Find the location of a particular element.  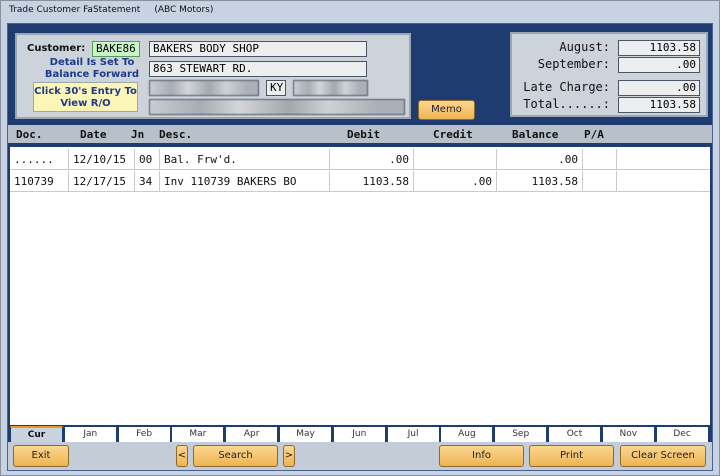

view-ro-note: Click 30's Entry To View R/O is located at coordinates (85, 97).